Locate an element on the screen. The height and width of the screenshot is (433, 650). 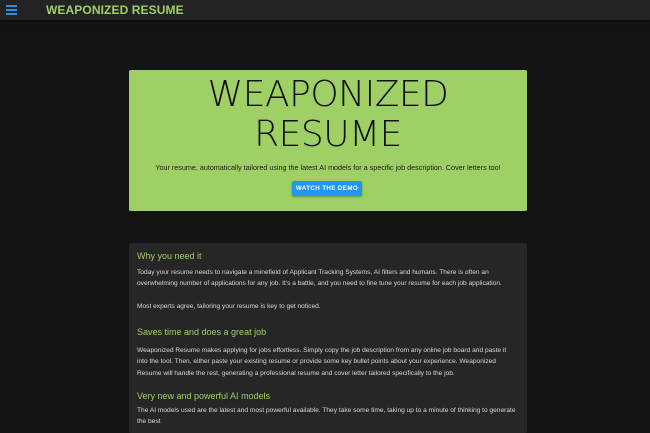
section-heading-ai-models: Very new and powerful AI models is located at coordinates (204, 396).